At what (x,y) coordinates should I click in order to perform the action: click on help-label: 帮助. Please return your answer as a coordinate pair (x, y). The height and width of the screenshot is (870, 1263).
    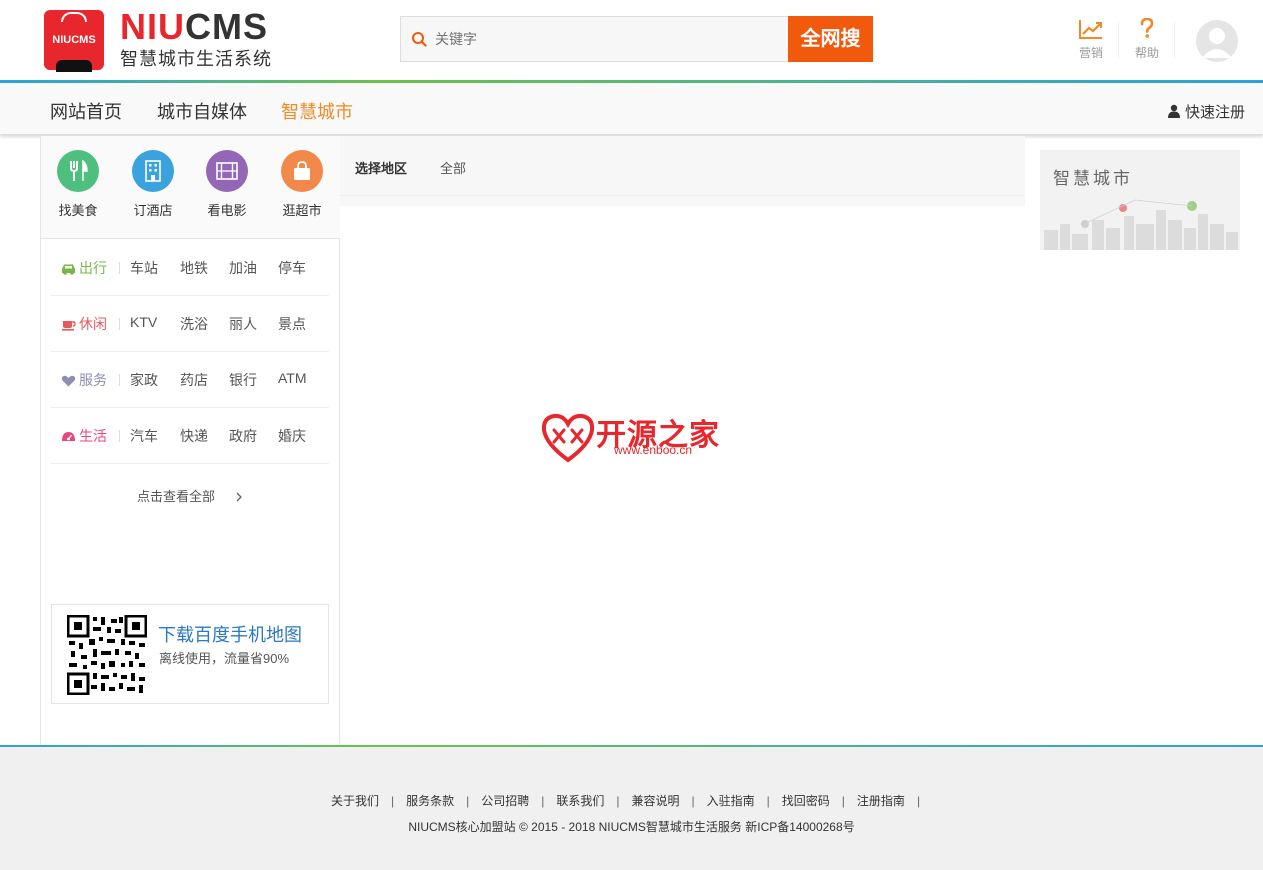
    Looking at the image, I should click on (1146, 53).